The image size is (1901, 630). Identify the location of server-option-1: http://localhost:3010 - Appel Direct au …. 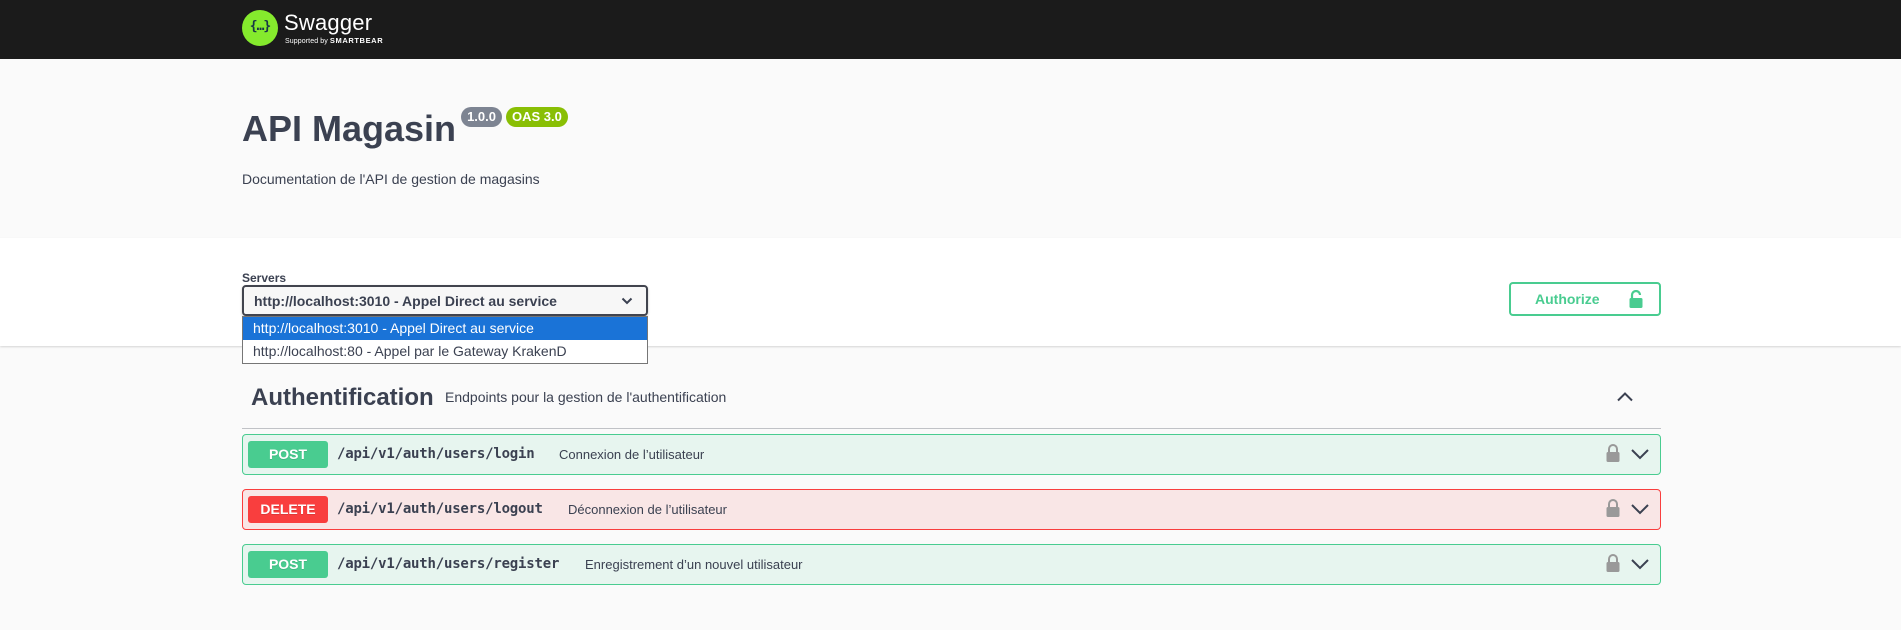
(445, 328).